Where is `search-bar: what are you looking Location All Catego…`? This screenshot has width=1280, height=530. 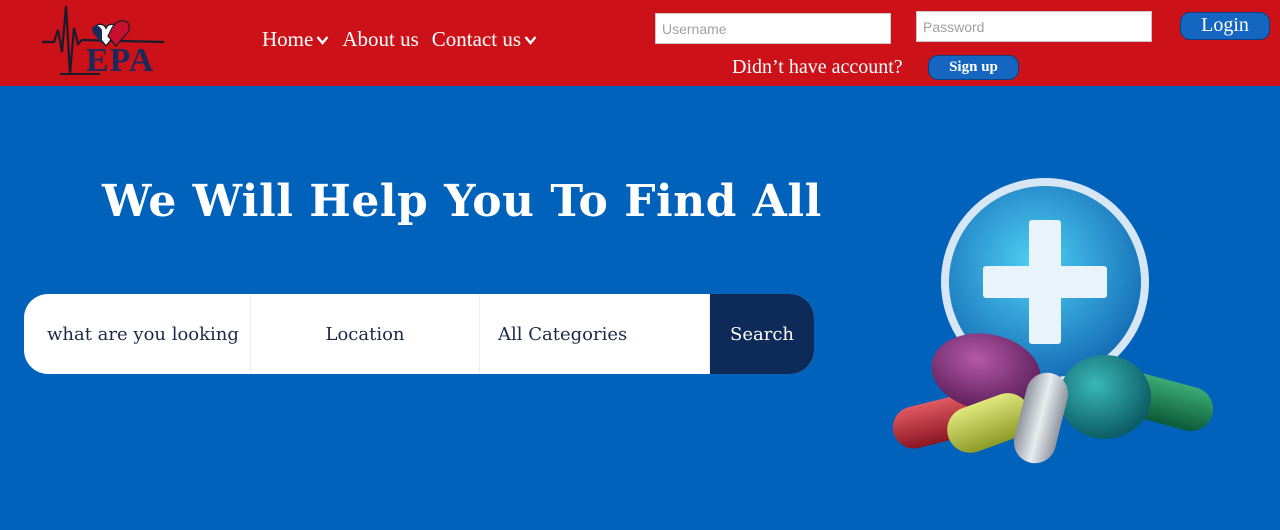 search-bar: what are you looking Location All Catego… is located at coordinates (419, 334).